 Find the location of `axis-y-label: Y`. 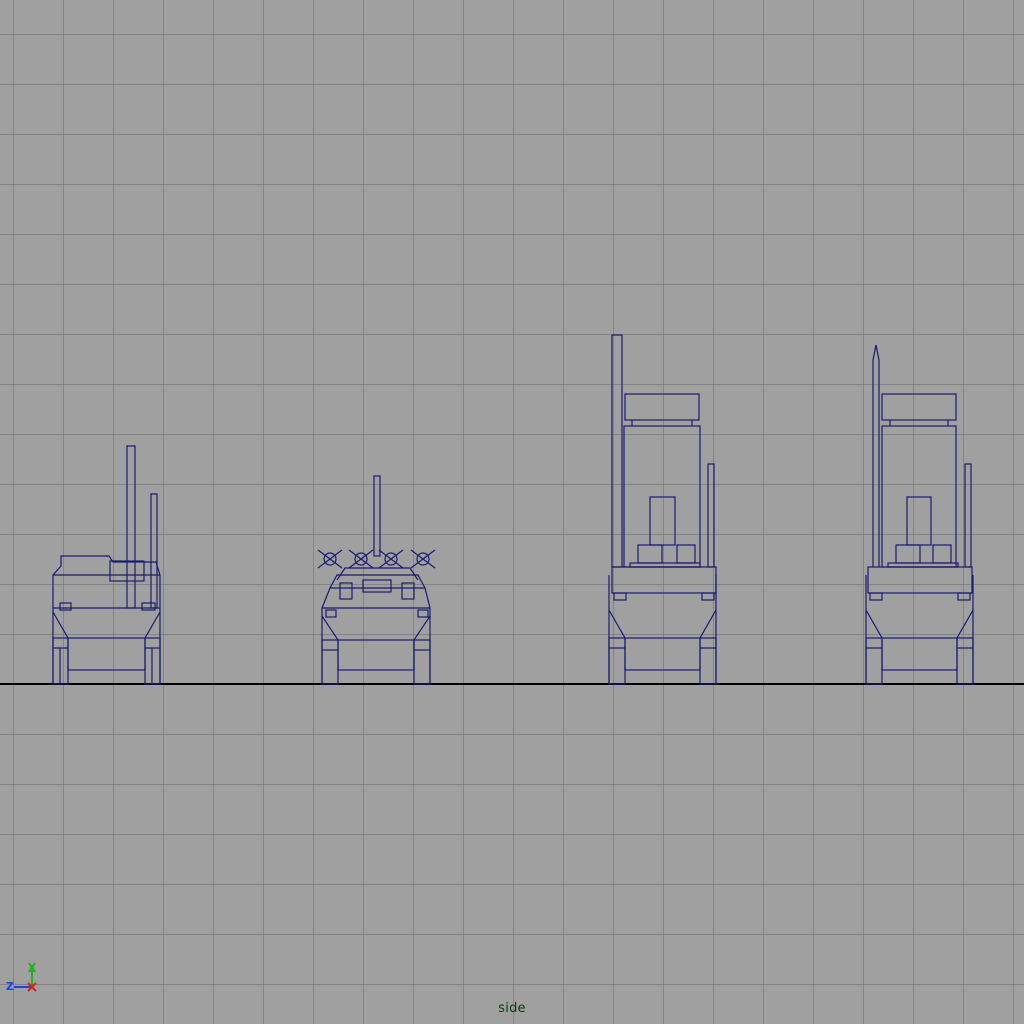

axis-y-label: Y is located at coordinates (32, 967).